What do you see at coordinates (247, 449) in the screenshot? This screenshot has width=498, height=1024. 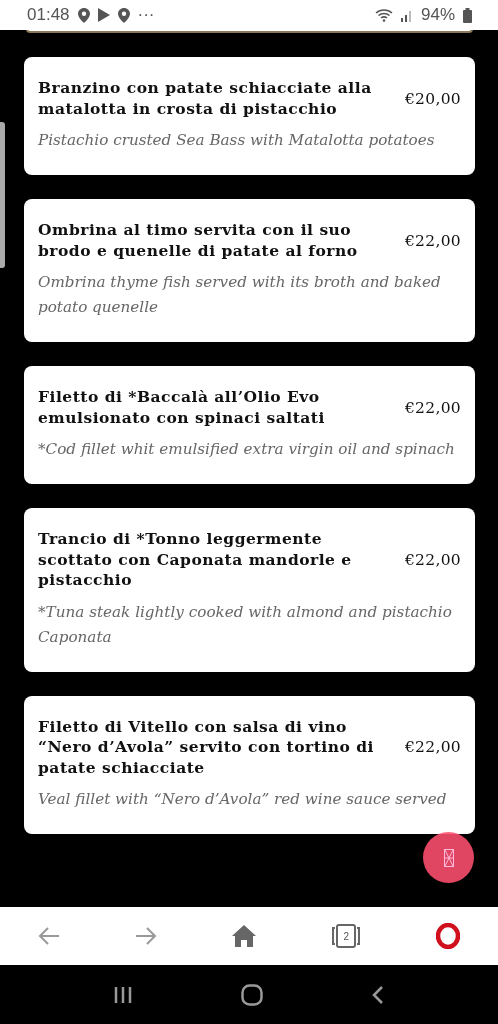 I see `dish-description: *Cod fillet whit emulsified extra virgin oil and spinach` at bounding box center [247, 449].